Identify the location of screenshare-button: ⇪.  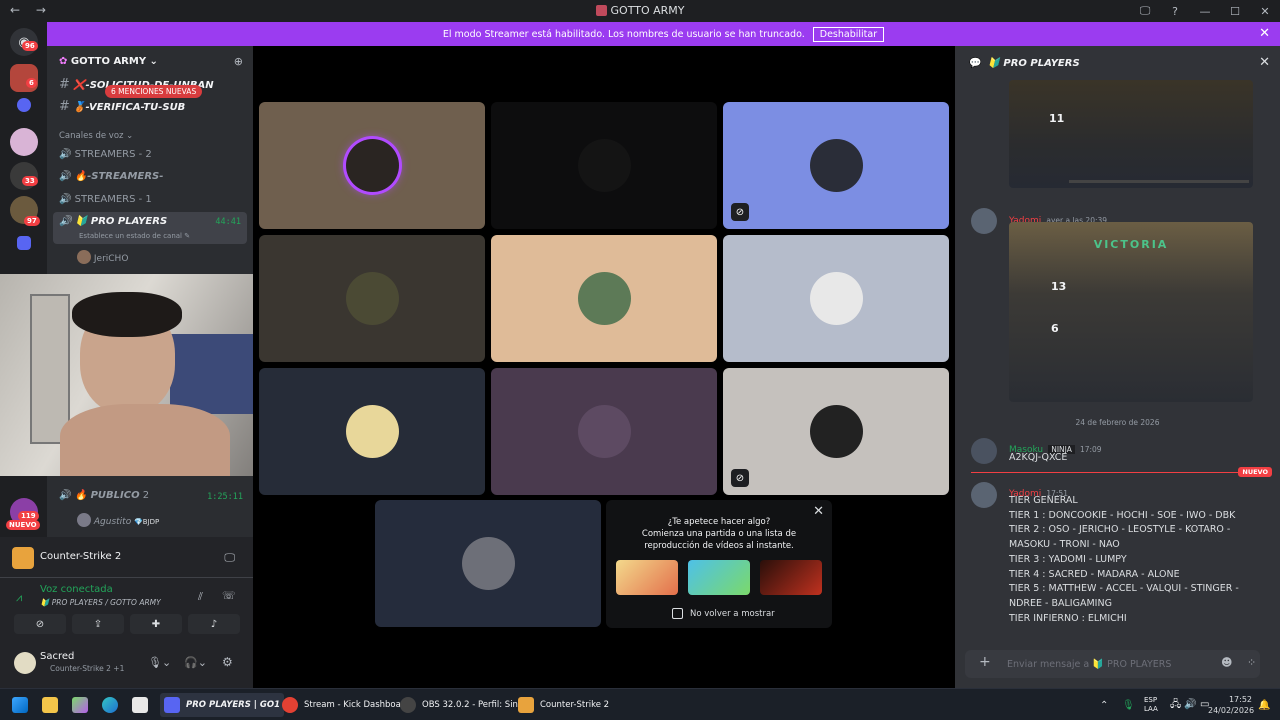
(98, 624).